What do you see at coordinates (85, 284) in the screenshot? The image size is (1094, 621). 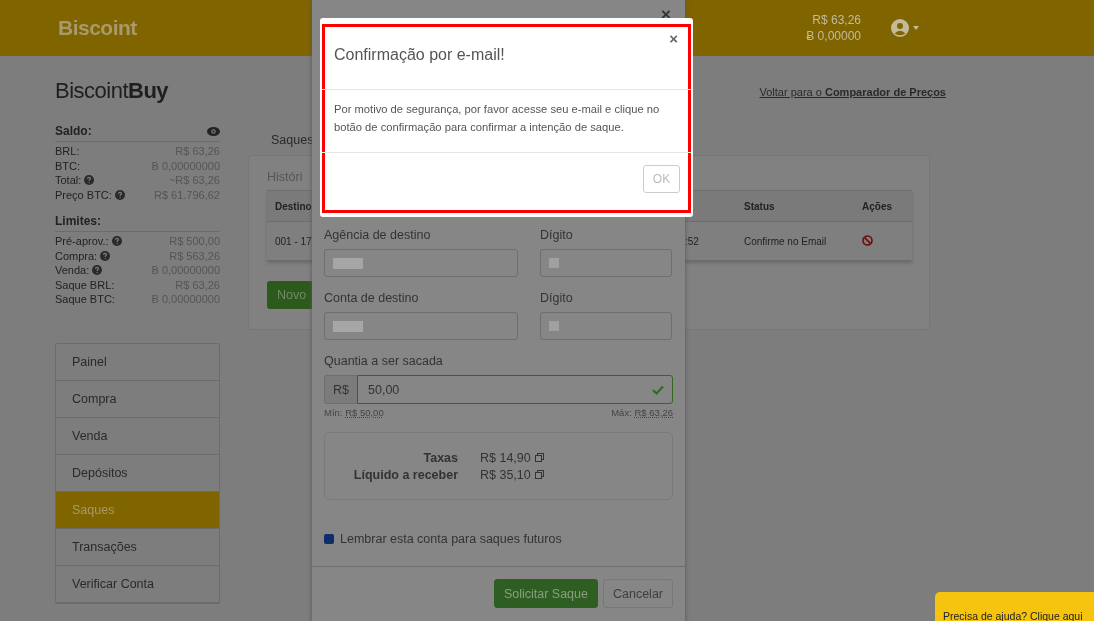 I see `stat-label: Saque BRL:` at bounding box center [85, 284].